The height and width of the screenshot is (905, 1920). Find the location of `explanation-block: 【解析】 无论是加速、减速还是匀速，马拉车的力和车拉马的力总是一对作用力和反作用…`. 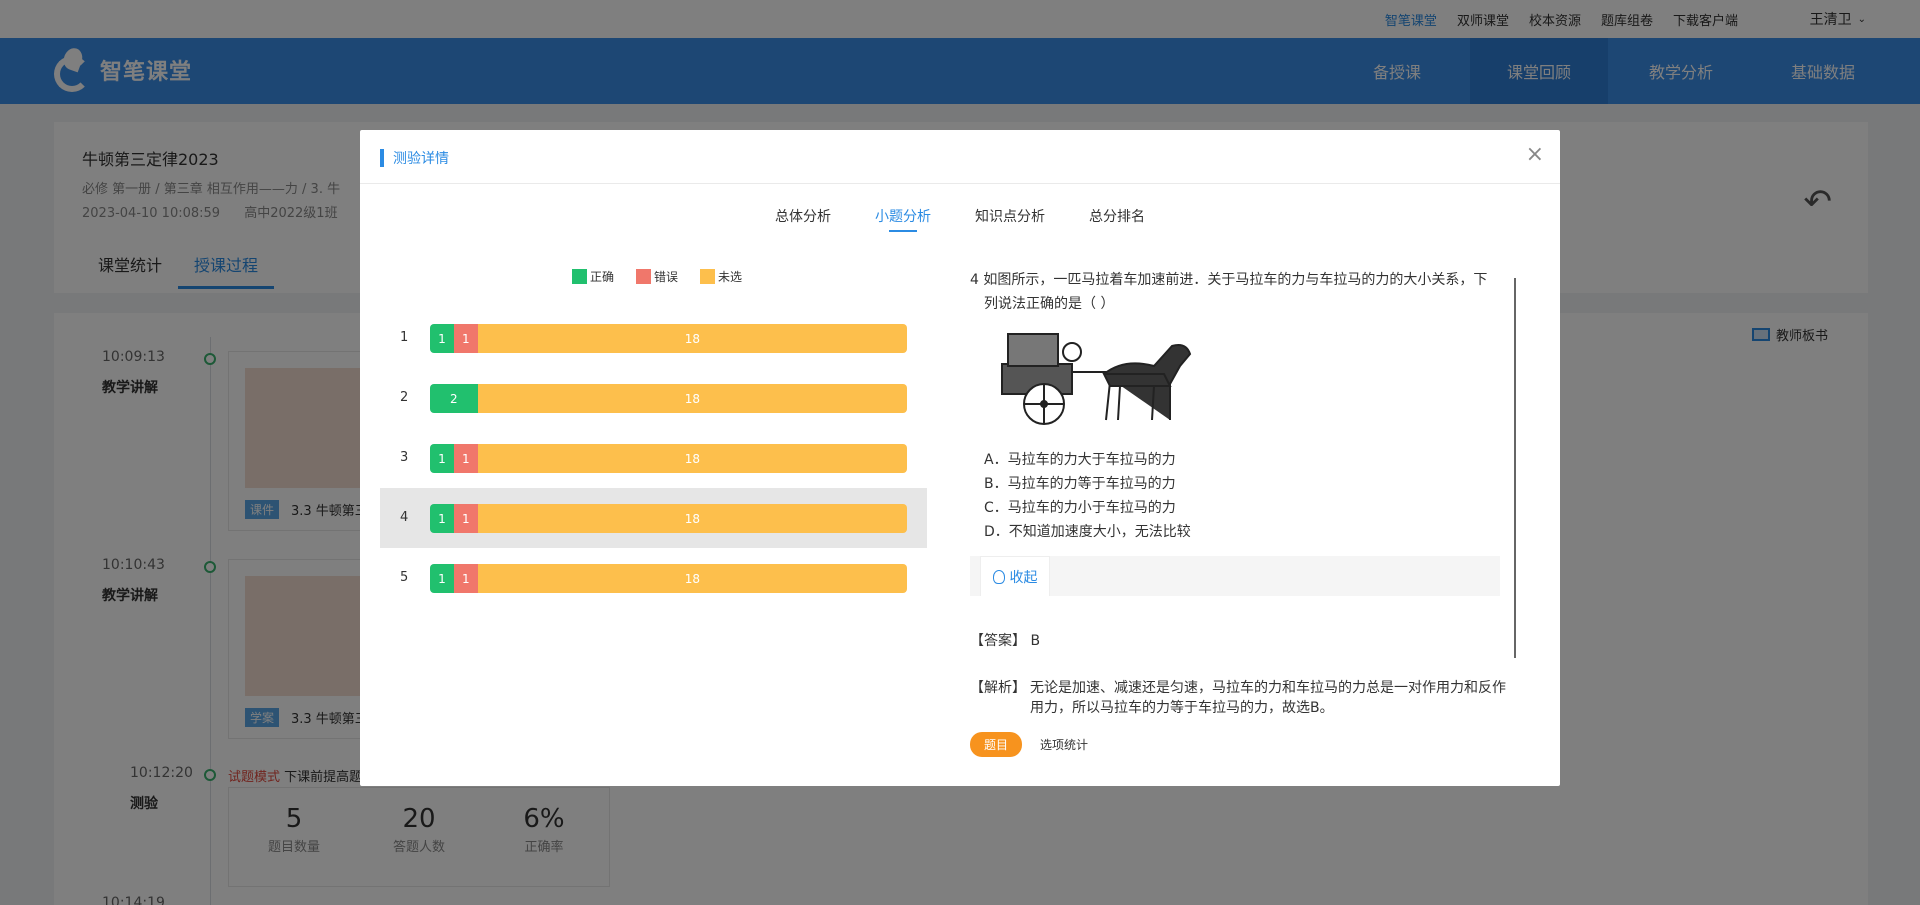

explanation-block: 【解析】 无论是加速、减速还是匀速，马拉车的力和车拉马的力总是一对作用力和反作用… is located at coordinates (1240, 698).